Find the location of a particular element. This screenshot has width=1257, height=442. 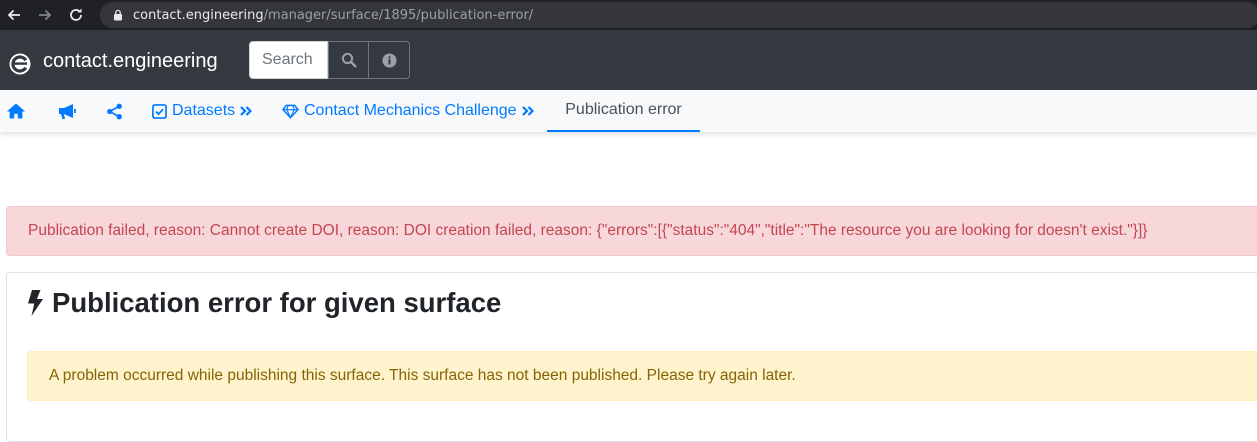

reload-icon is located at coordinates (76, 14).